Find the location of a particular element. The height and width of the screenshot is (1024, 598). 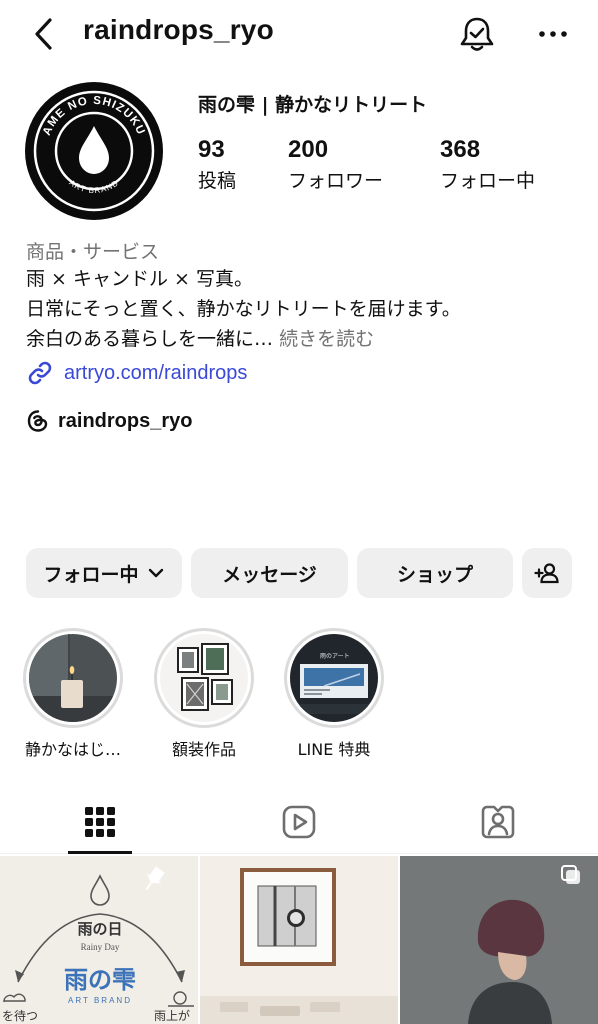

story-highlight: 額装作品 is located at coordinates (204, 694).